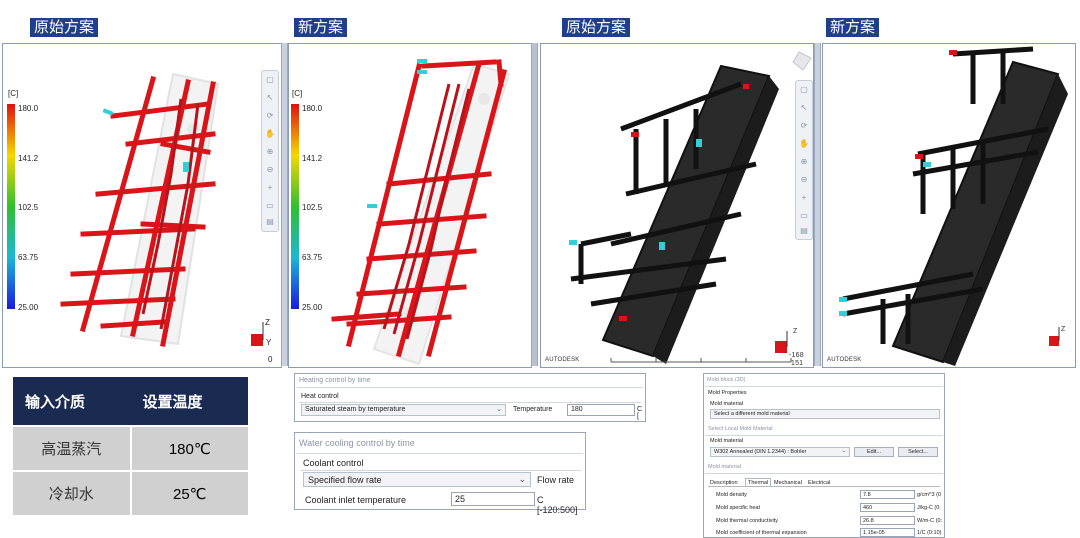 This screenshot has height=538, width=1080. I want to click on viewport-new-temperature: [C] 180.0 141.2 102.5 63.75 25.00, so click(410, 205).